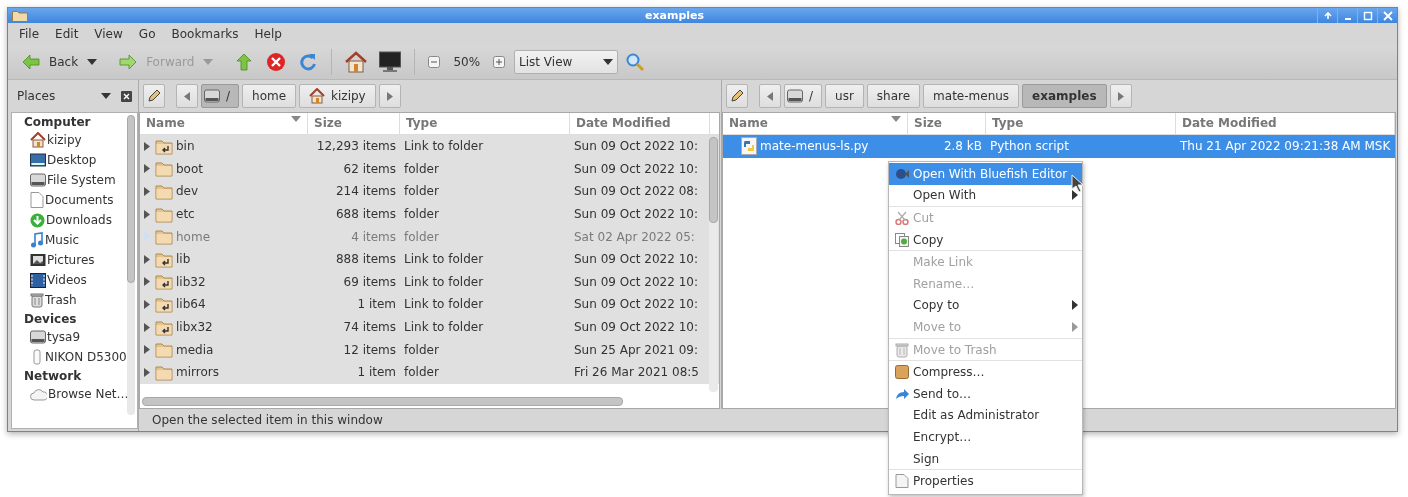 This screenshot has width=1408, height=497. Describe the element at coordinates (429, 304) in the screenshot. I see `file-row: lib64 1 item Link to folder Sun 09 Oct 2022 10:` at that location.